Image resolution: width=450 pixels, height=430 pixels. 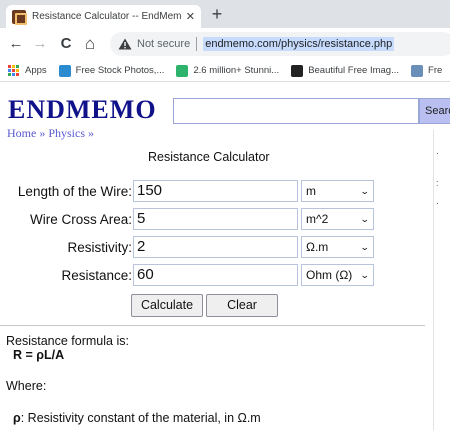 I want to click on tab-close-icon: ✕, so click(x=190, y=16).